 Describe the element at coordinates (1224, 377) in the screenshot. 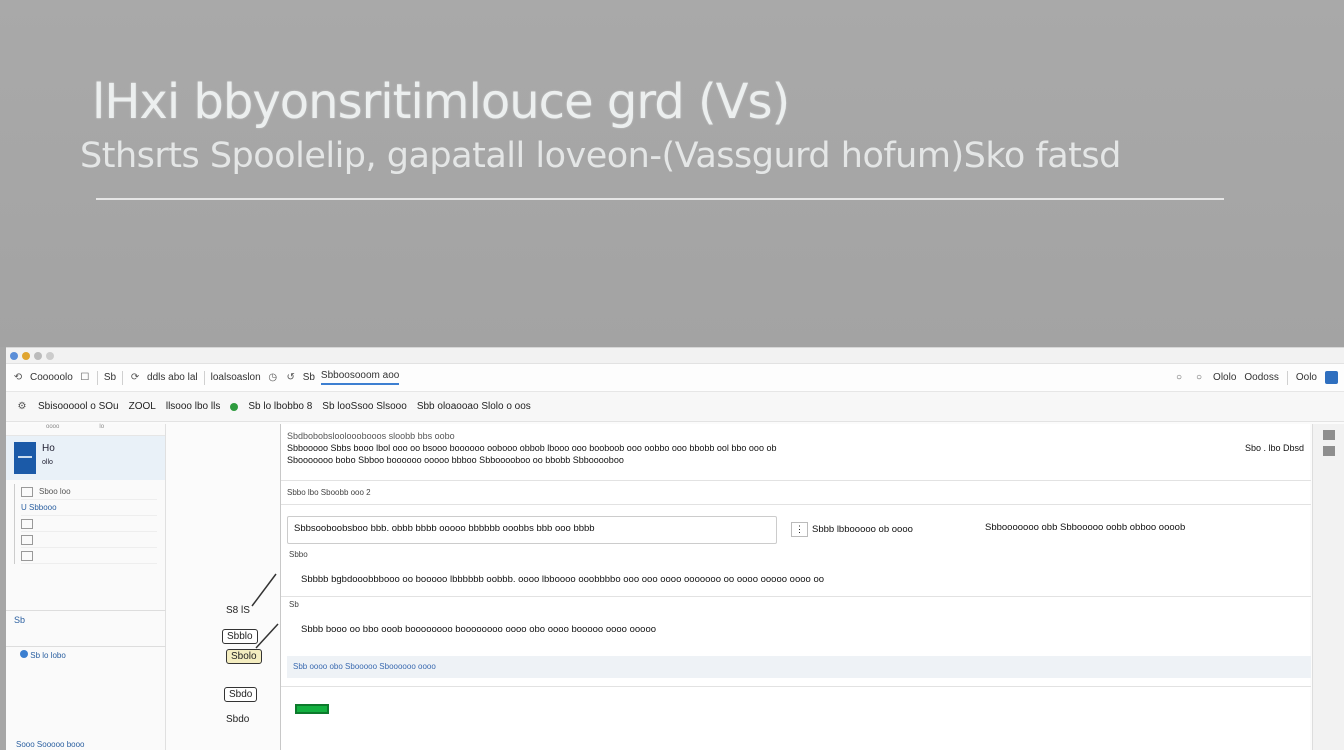

I see `toolbar-right-item-0: Ololo` at that location.